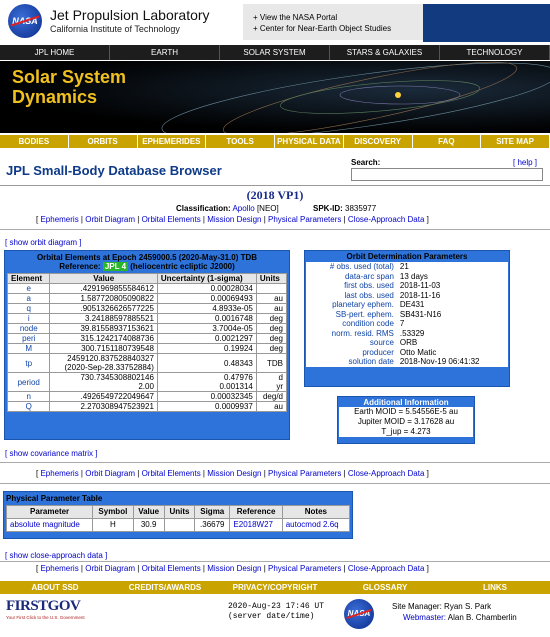  What do you see at coordinates (351, 362) in the screenshot?
I see `od-param-name: solution date` at bounding box center [351, 362].